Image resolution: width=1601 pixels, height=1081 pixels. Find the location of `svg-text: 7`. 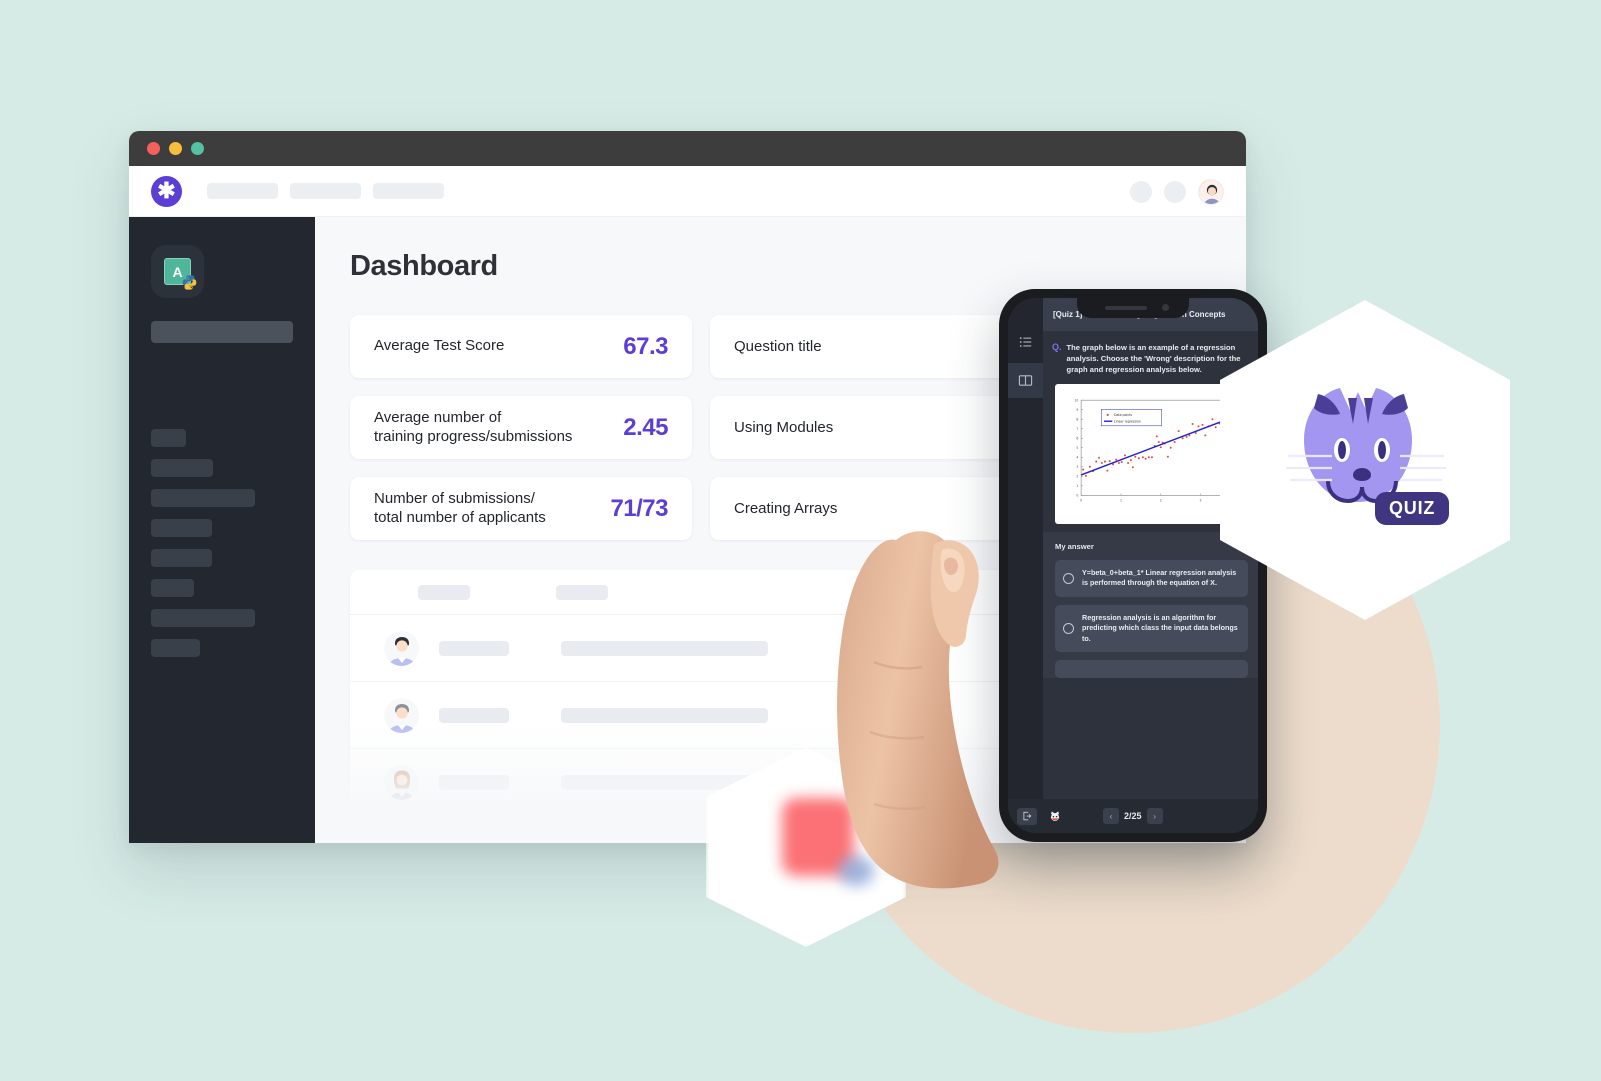

svg-text: 7 is located at coordinates (1077, 429).